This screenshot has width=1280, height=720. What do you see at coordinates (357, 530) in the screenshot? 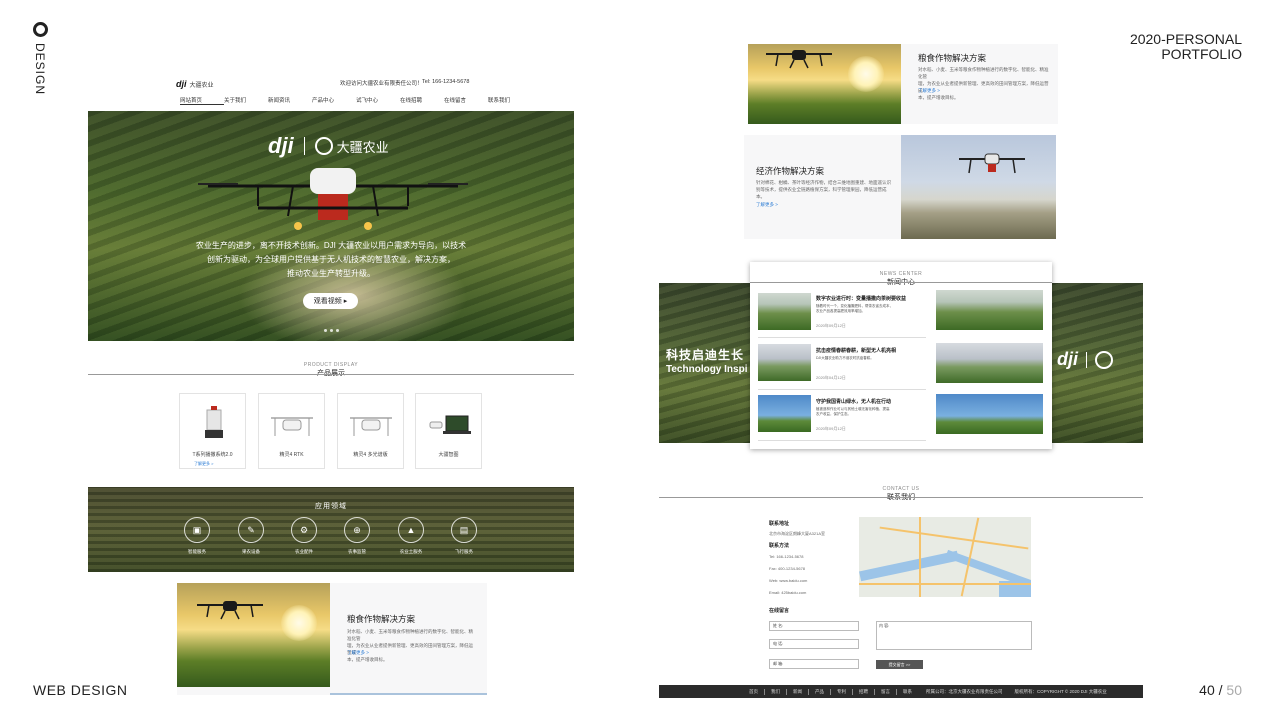
I see `target-icon: ⊕` at bounding box center [357, 530].